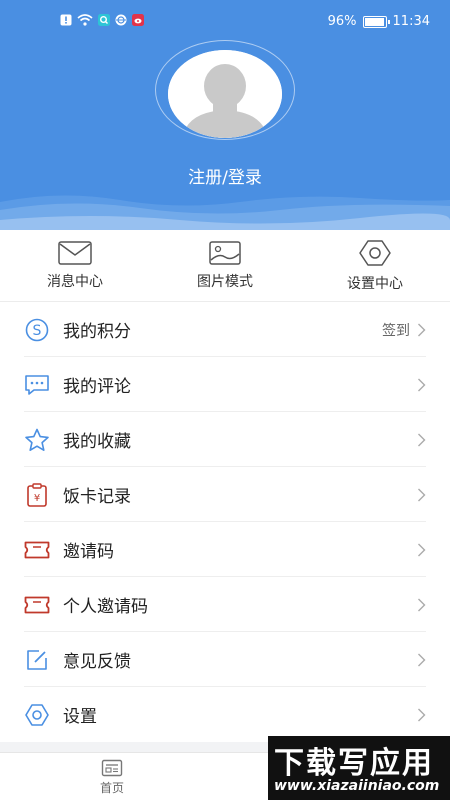 The image size is (450, 800). What do you see at coordinates (225, 22) in the screenshot?
I see `status-bar: 96% 11:34` at bounding box center [225, 22].